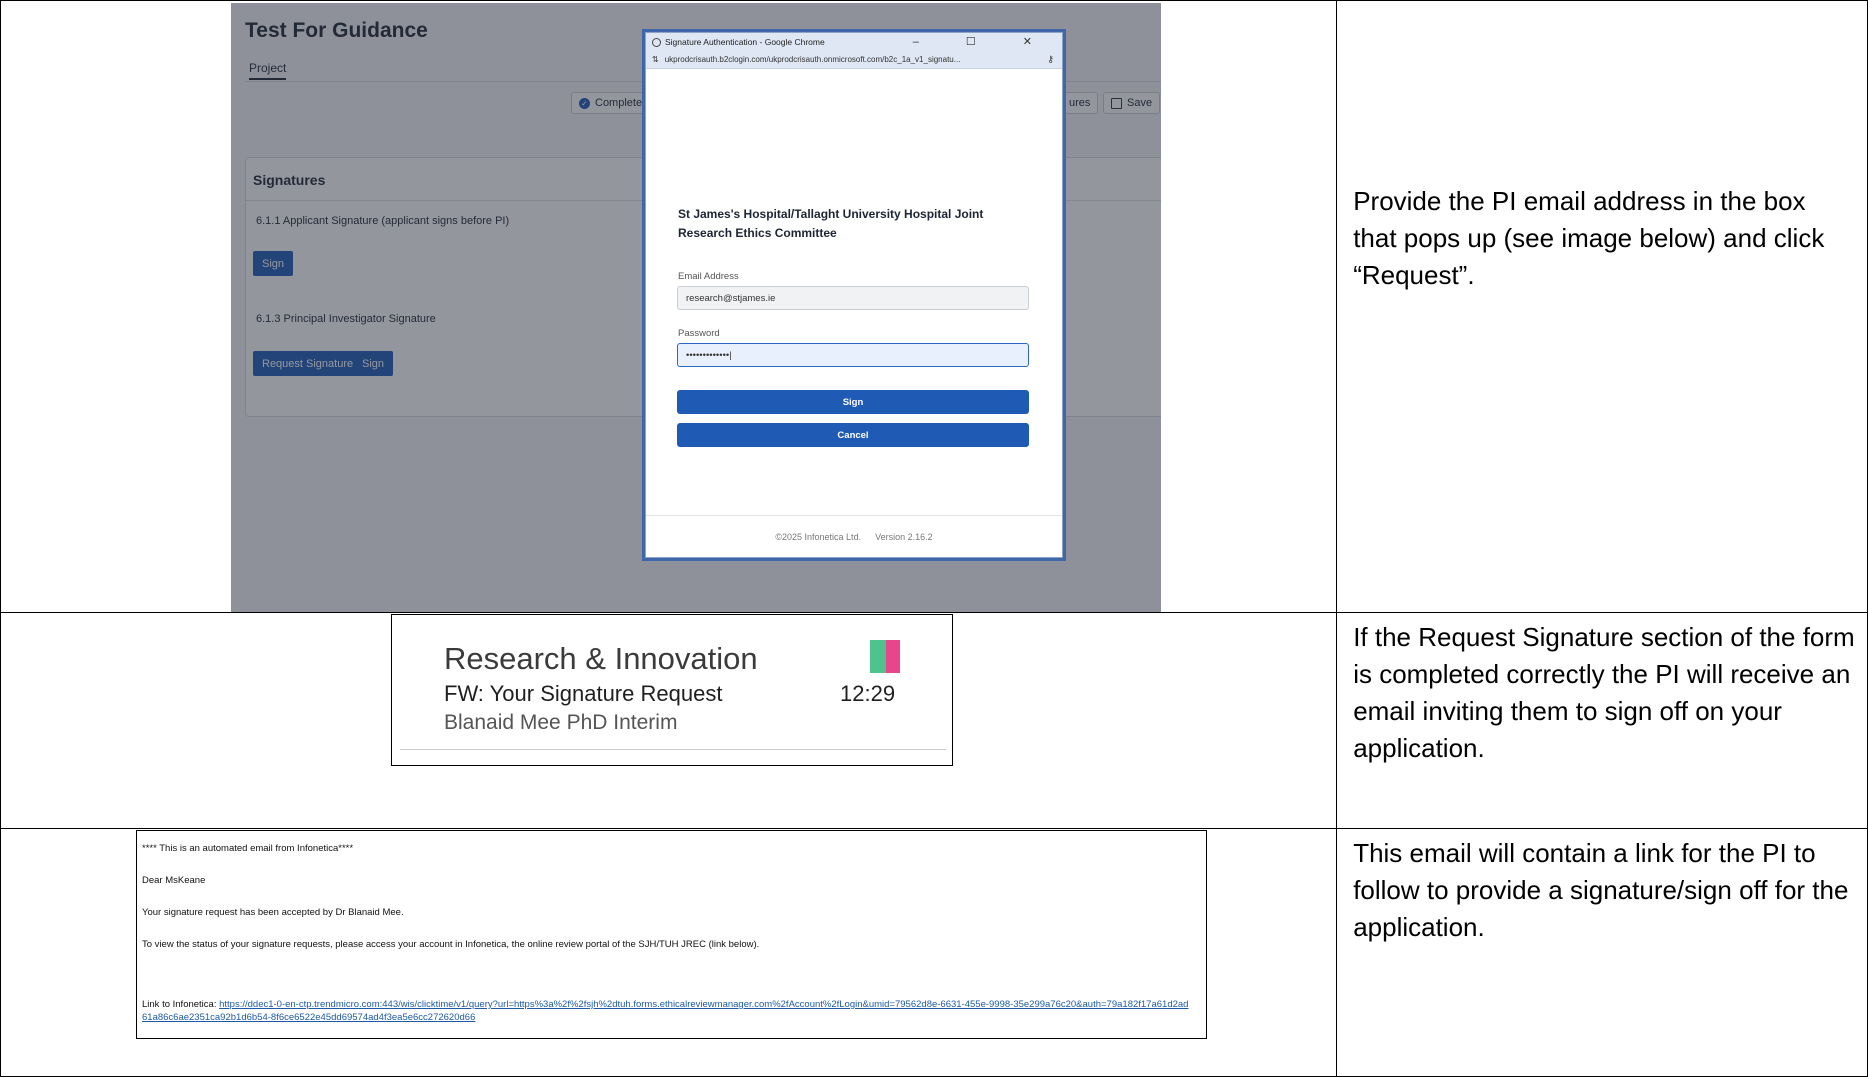 The image size is (1868, 1077). I want to click on email-sender: Research & Innovation, so click(601, 658).